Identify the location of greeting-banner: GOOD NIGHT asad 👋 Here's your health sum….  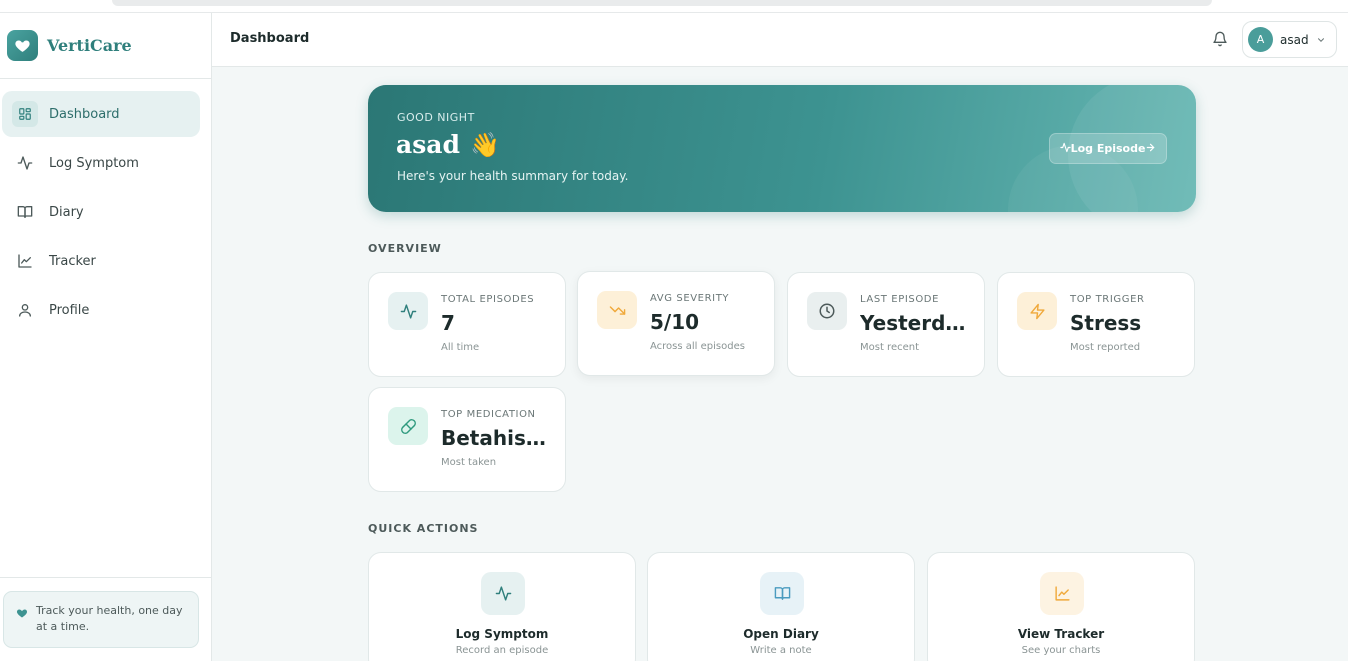
(782, 148).